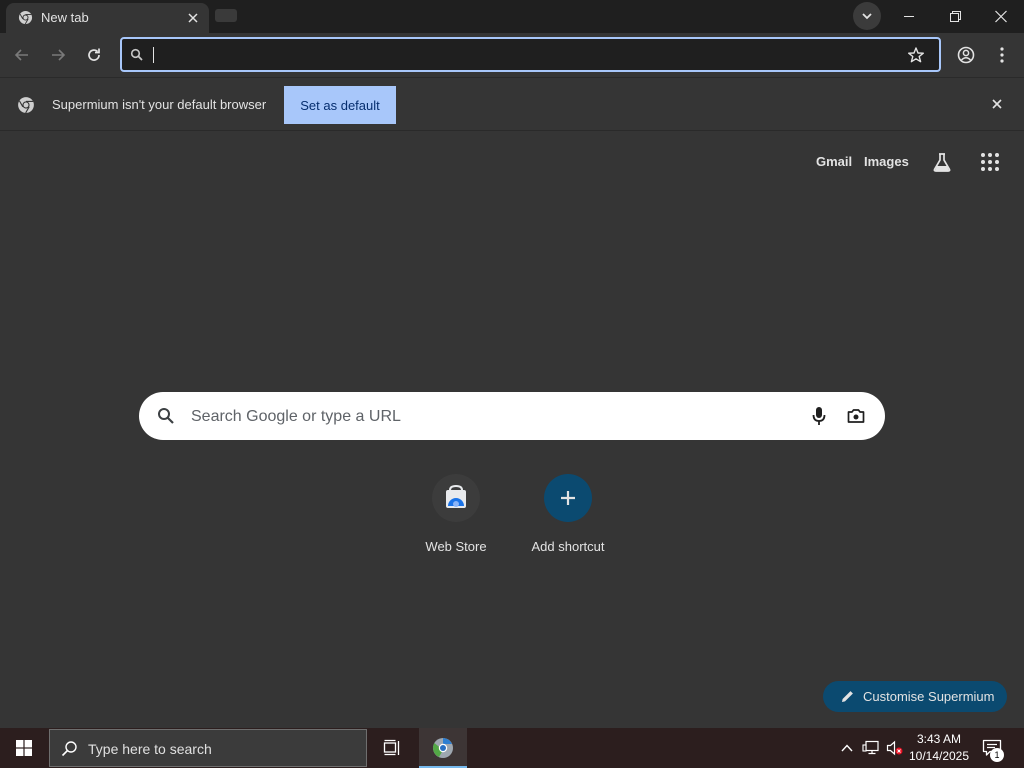 The height and width of the screenshot is (768, 1024). I want to click on clock-date: 10/14/2025, so click(939, 756).